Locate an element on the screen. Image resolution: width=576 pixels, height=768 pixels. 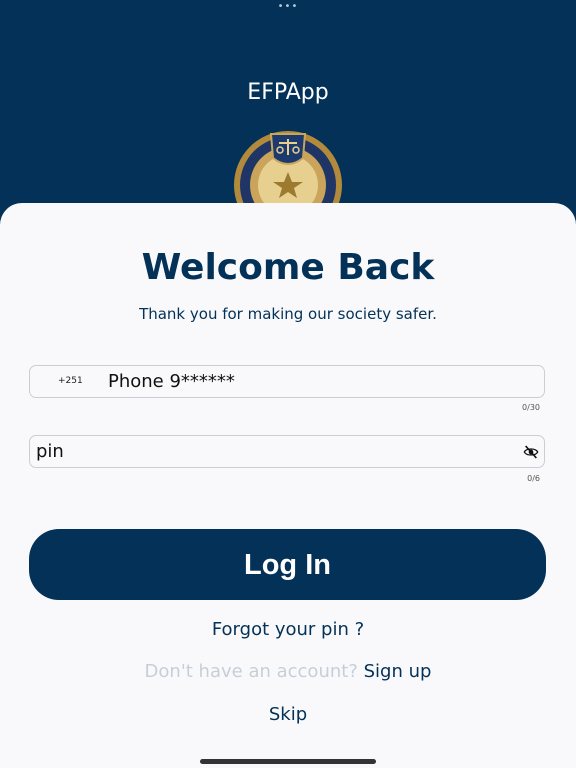
eye-off-icon is located at coordinates (531, 452).